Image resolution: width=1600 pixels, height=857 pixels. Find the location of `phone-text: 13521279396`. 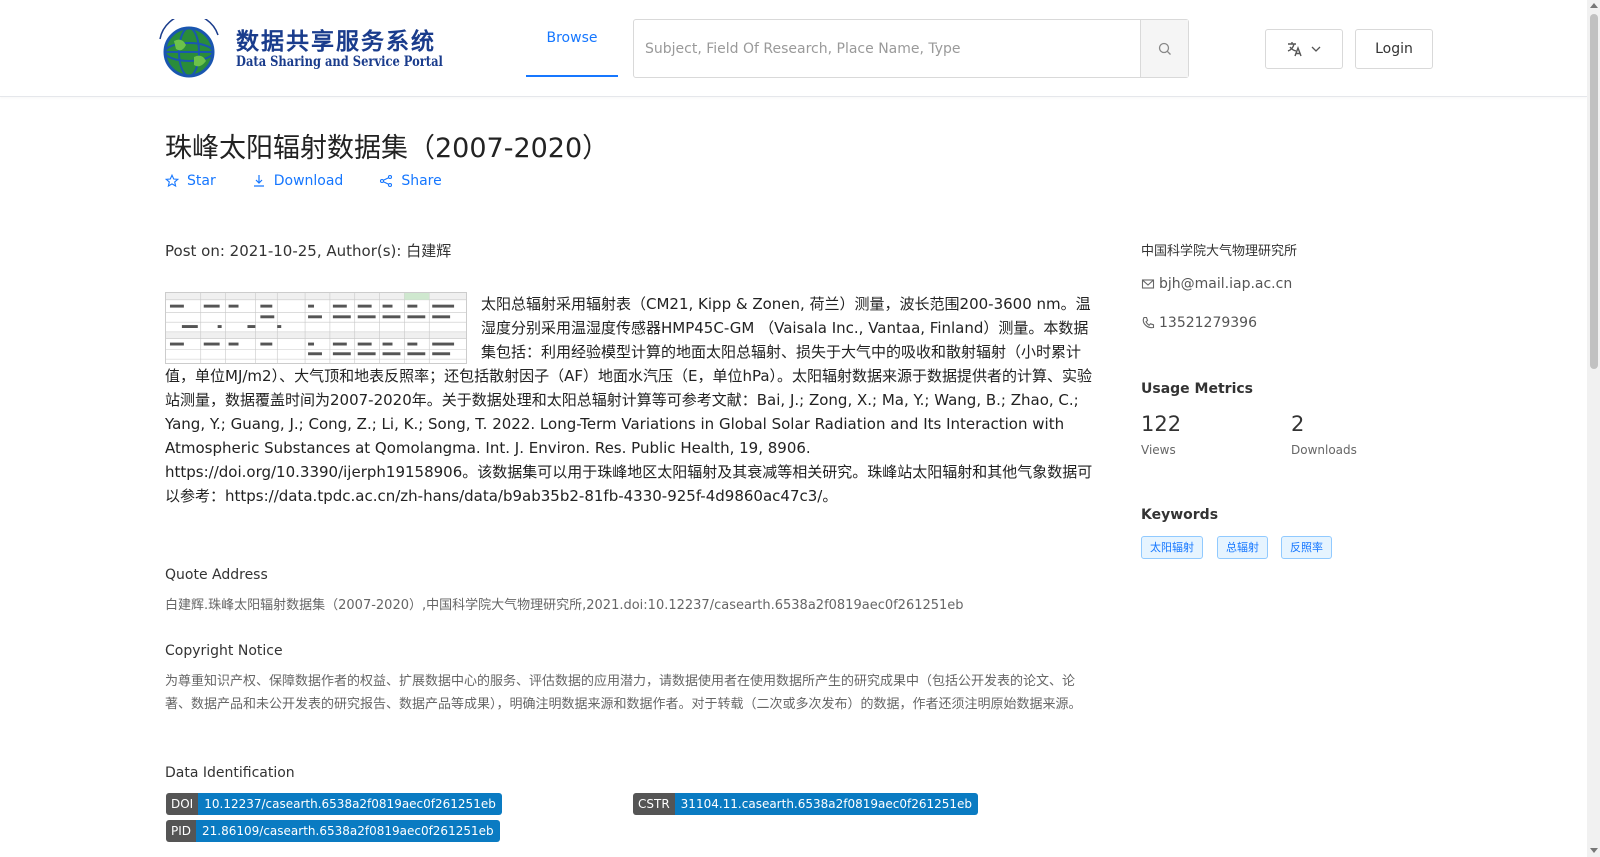

phone-text: 13521279396 is located at coordinates (1208, 323).